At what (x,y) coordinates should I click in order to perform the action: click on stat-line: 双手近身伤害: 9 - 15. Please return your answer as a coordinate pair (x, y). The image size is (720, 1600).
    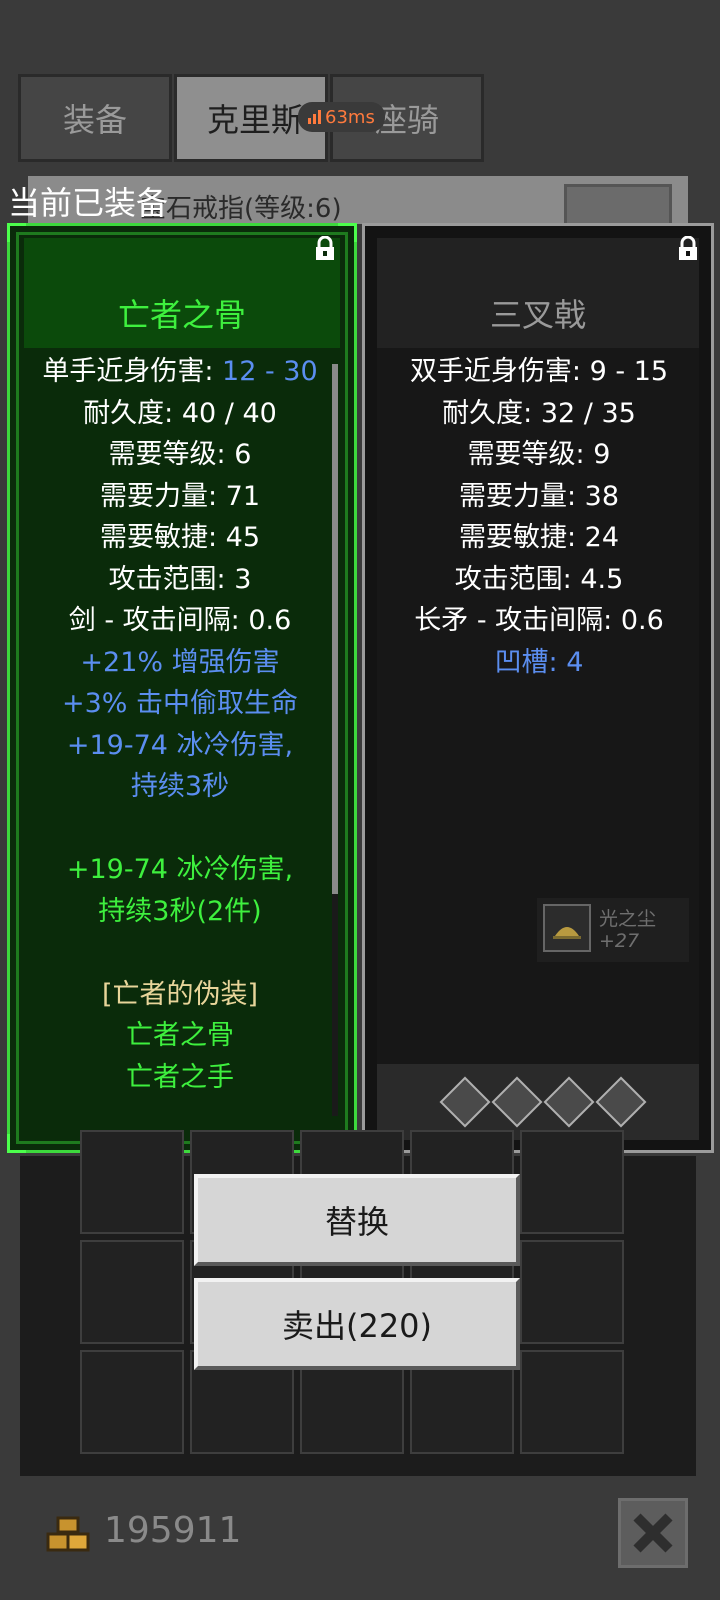
    Looking at the image, I should click on (539, 371).